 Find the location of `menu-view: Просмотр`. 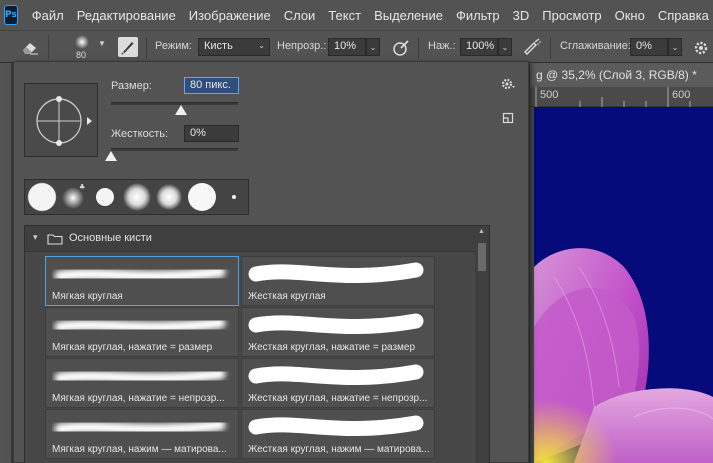

menu-view: Просмотр is located at coordinates (571, 15).